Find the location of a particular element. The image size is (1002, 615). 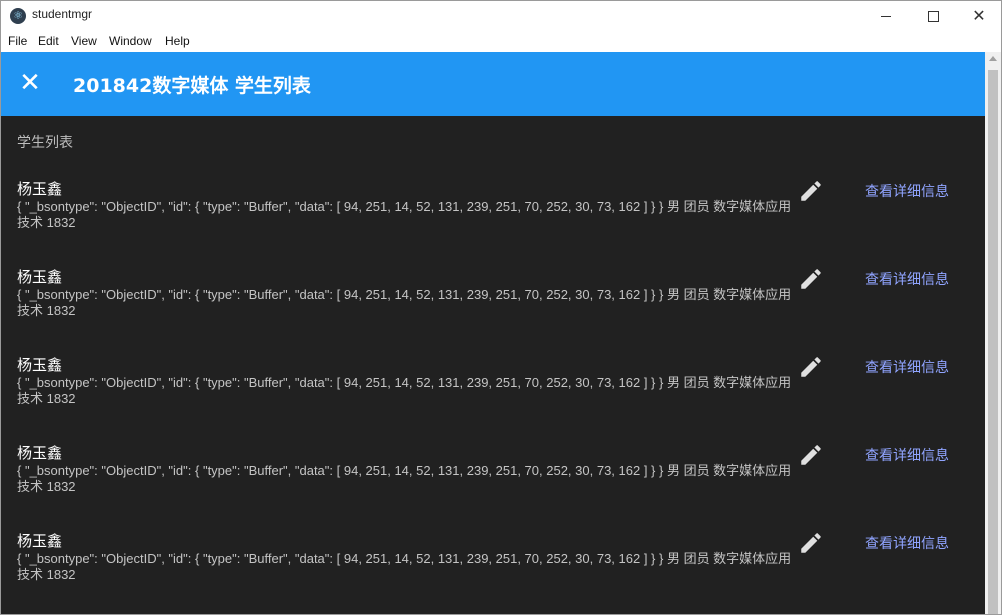

app-bar: ✕ 201842数字媒体 学生列表 is located at coordinates (493, 84).